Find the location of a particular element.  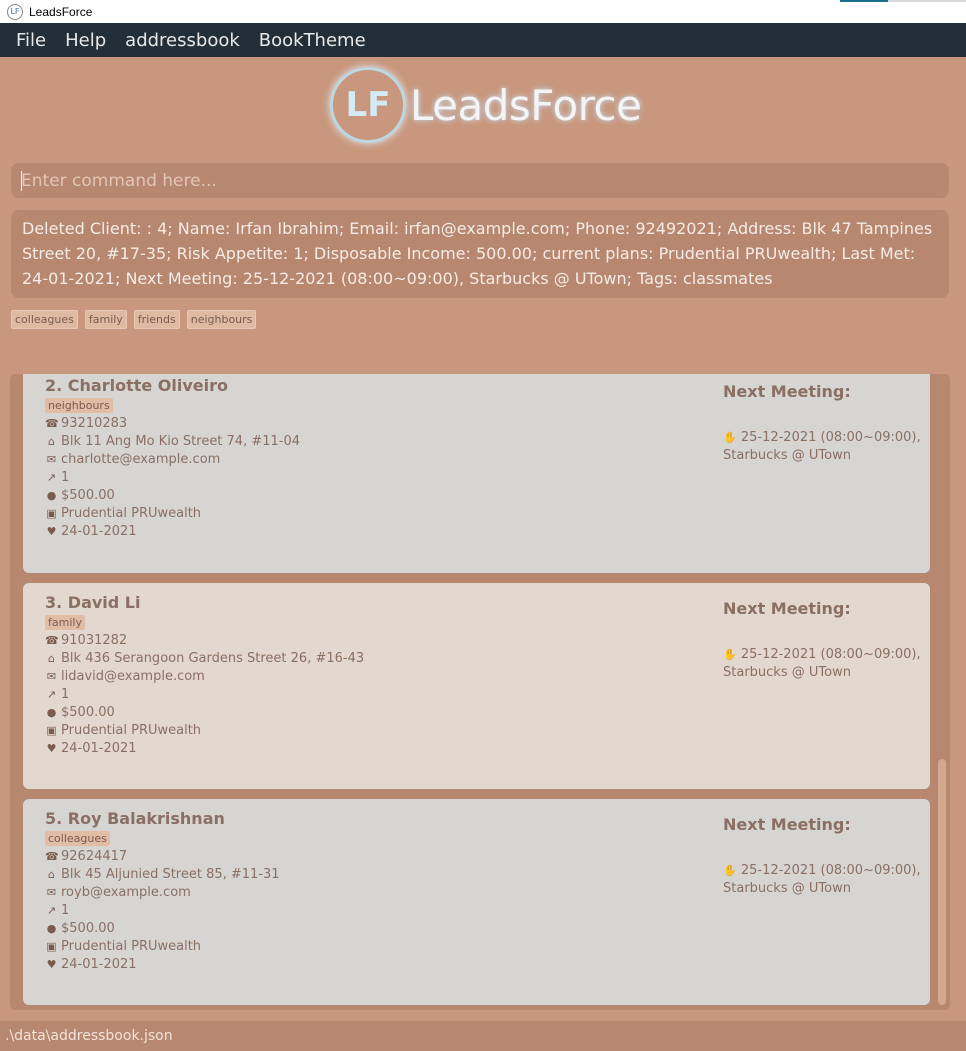

tag-colleagues: colleagues is located at coordinates (44, 319).